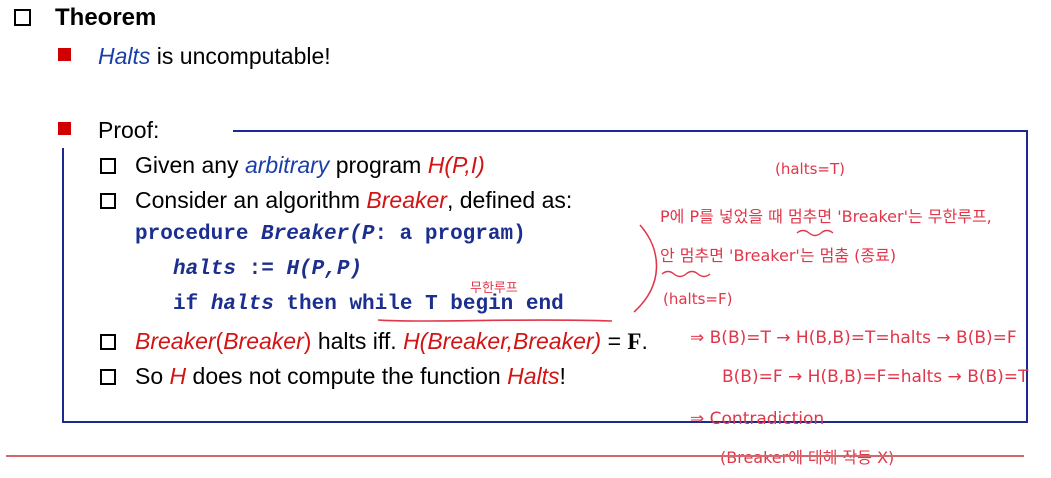  I want to click on annotation-halts-false: (halts=F), so click(698, 299).